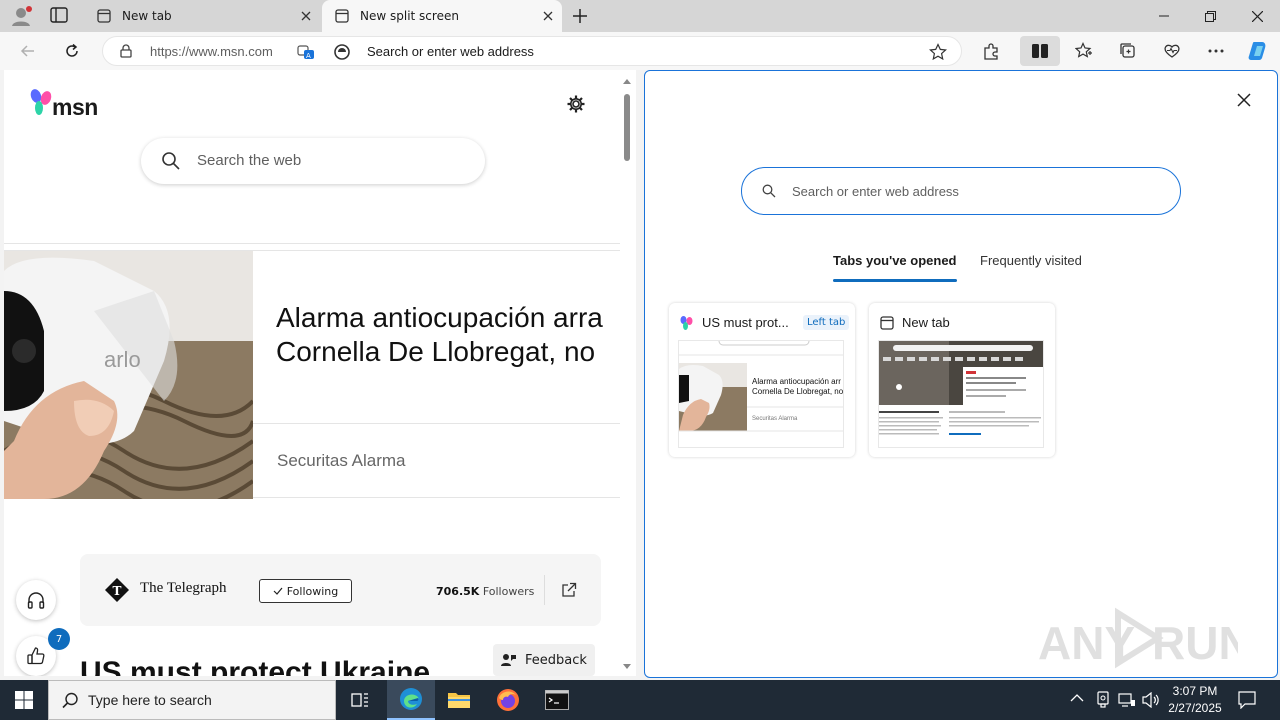 This screenshot has height=720, width=1280. Describe the element at coordinates (202, 16) in the screenshot. I see `tab-new-tab: New tab` at that location.